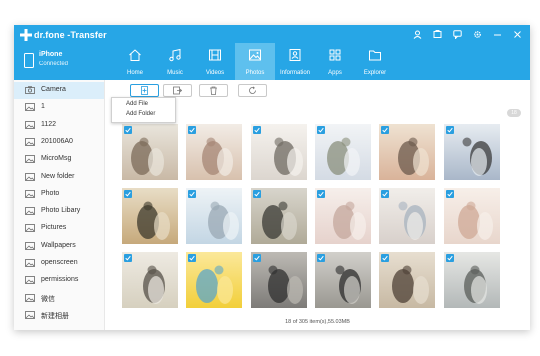 This screenshot has width=540, height=356. I want to click on camera-icon, so click(30, 90).